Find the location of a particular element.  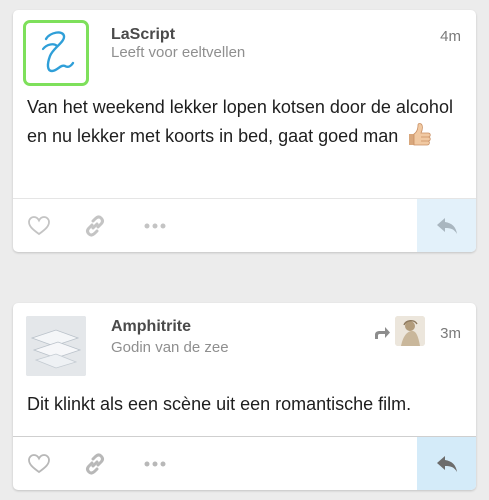

author-handle: Godin van de zee is located at coordinates (170, 347).